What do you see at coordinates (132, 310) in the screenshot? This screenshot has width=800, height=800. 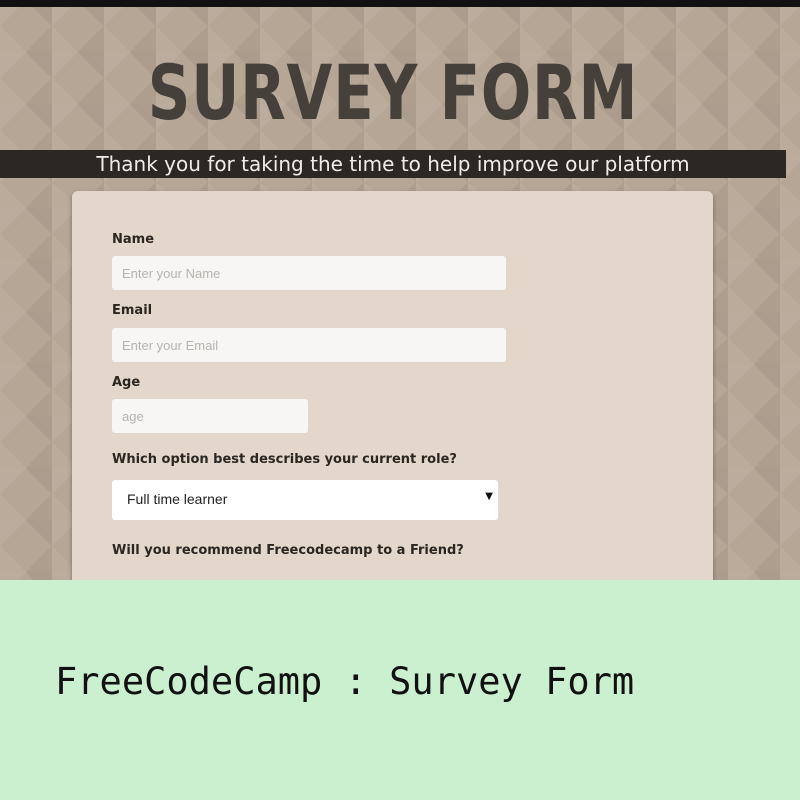 I see `email-label: Email` at bounding box center [132, 310].